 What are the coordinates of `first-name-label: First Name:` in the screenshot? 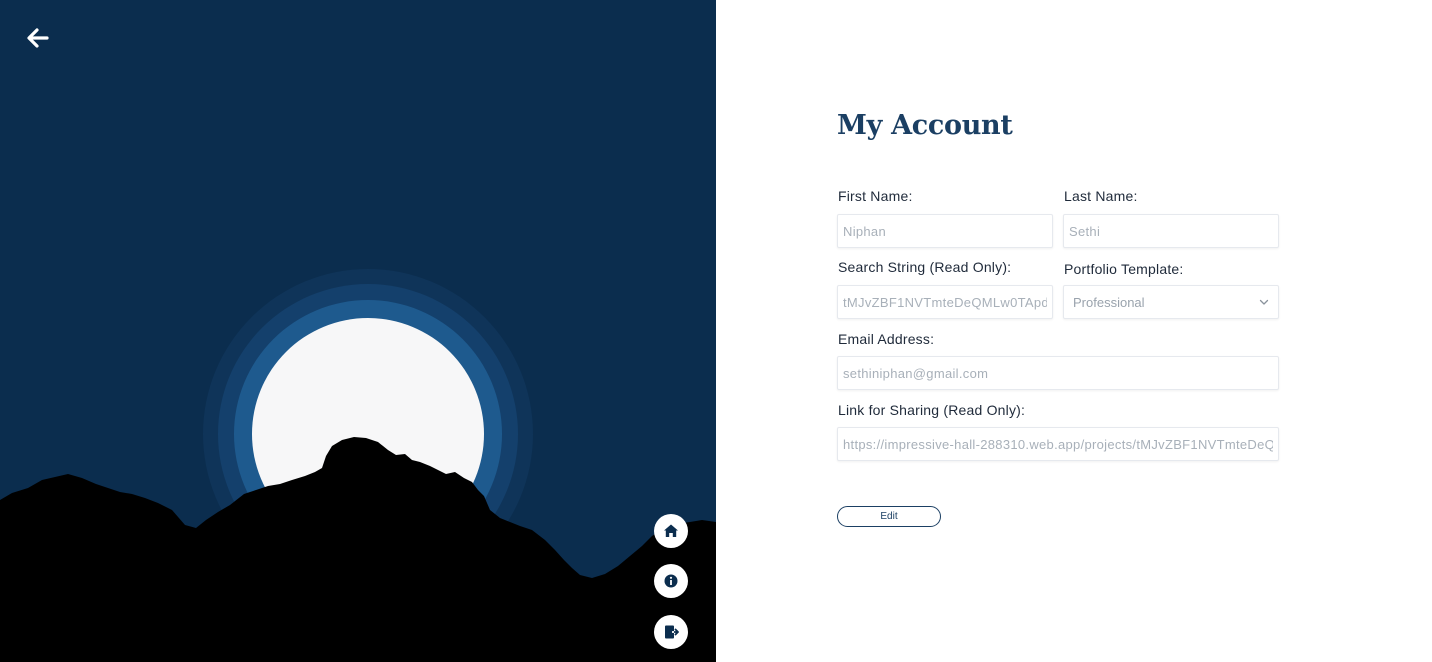 It's located at (875, 196).